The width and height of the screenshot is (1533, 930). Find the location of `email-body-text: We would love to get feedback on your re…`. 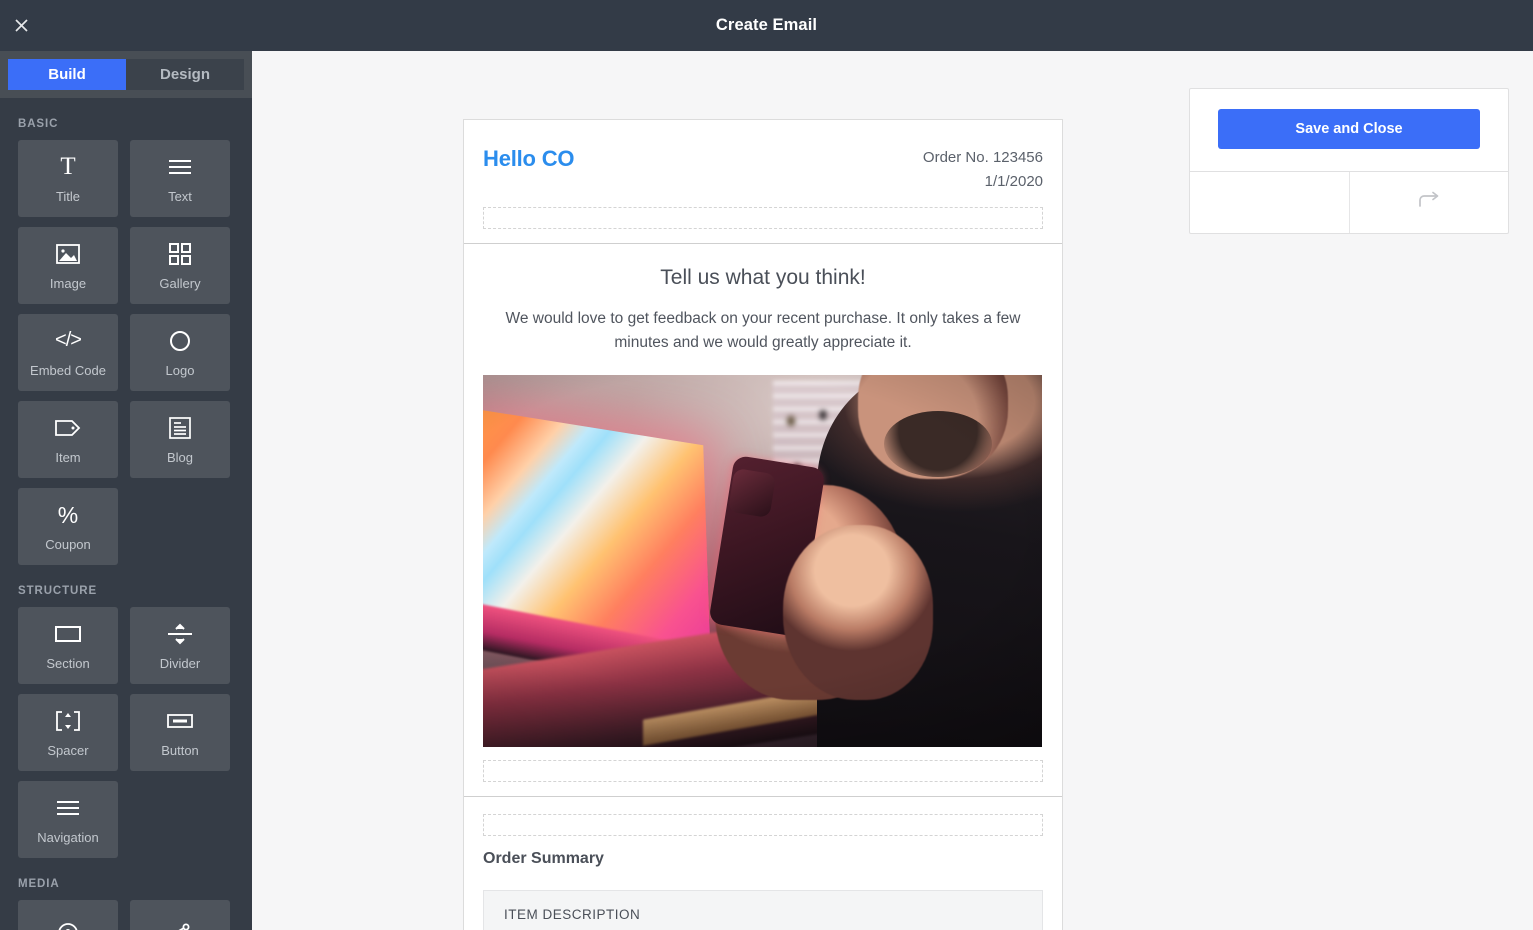

email-body-text: We would love to get feedback on your re… is located at coordinates (763, 330).